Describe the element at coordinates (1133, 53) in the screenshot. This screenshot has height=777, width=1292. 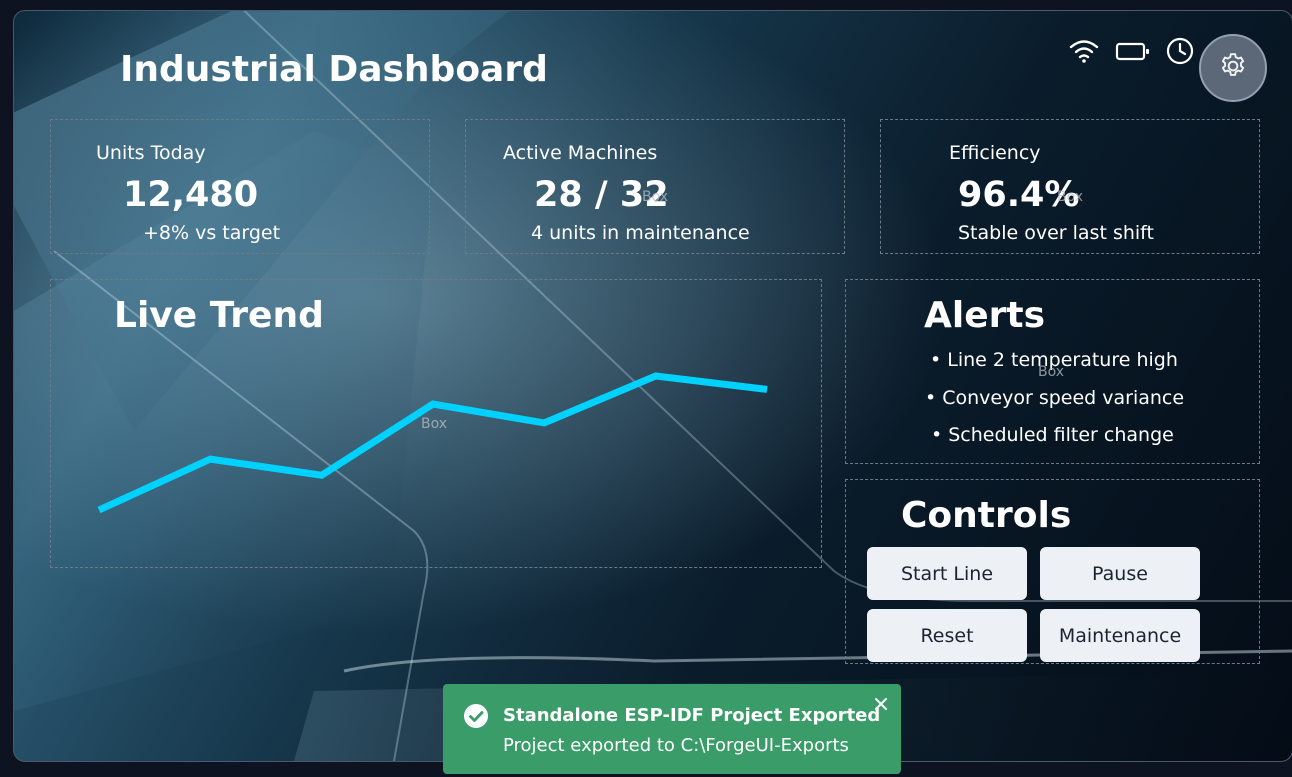
I see `battery-icon` at that location.